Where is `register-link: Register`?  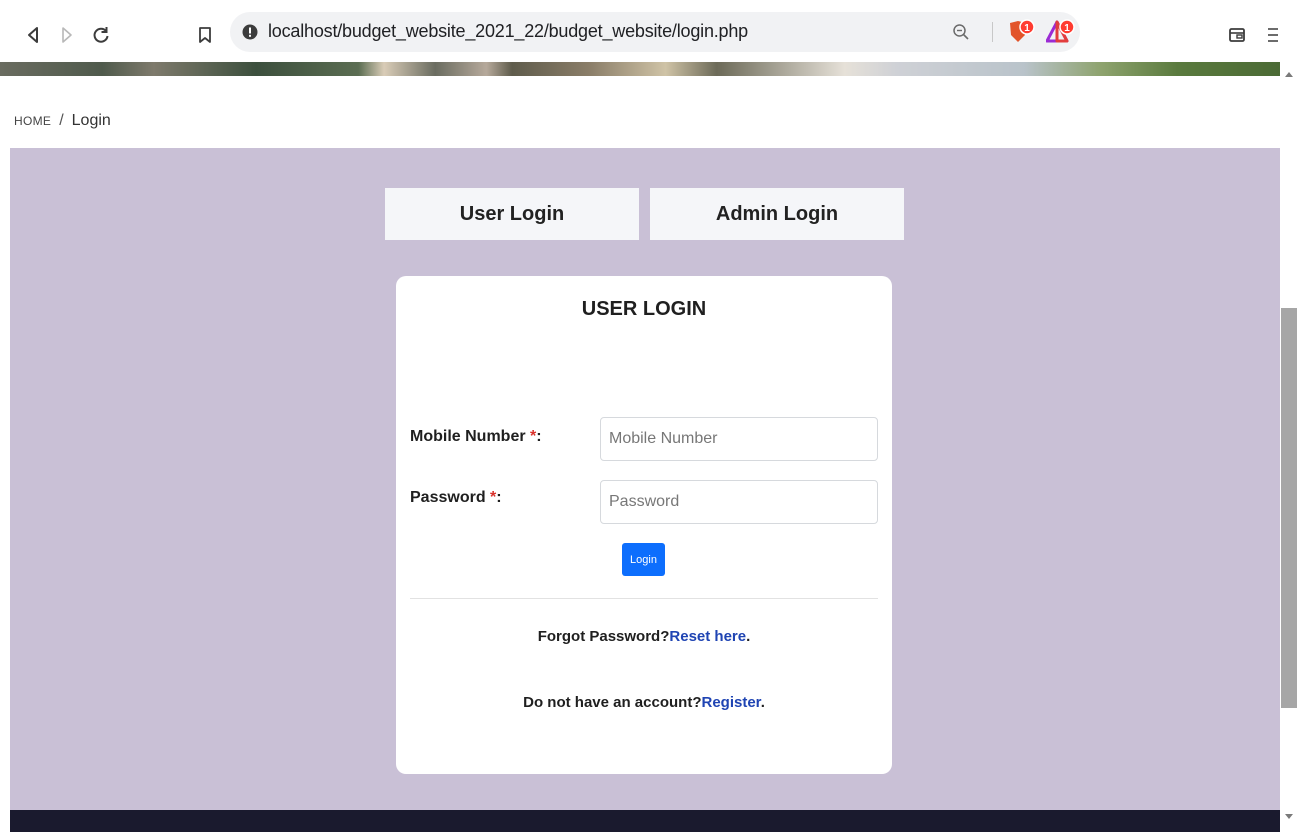
register-link: Register is located at coordinates (730, 702).